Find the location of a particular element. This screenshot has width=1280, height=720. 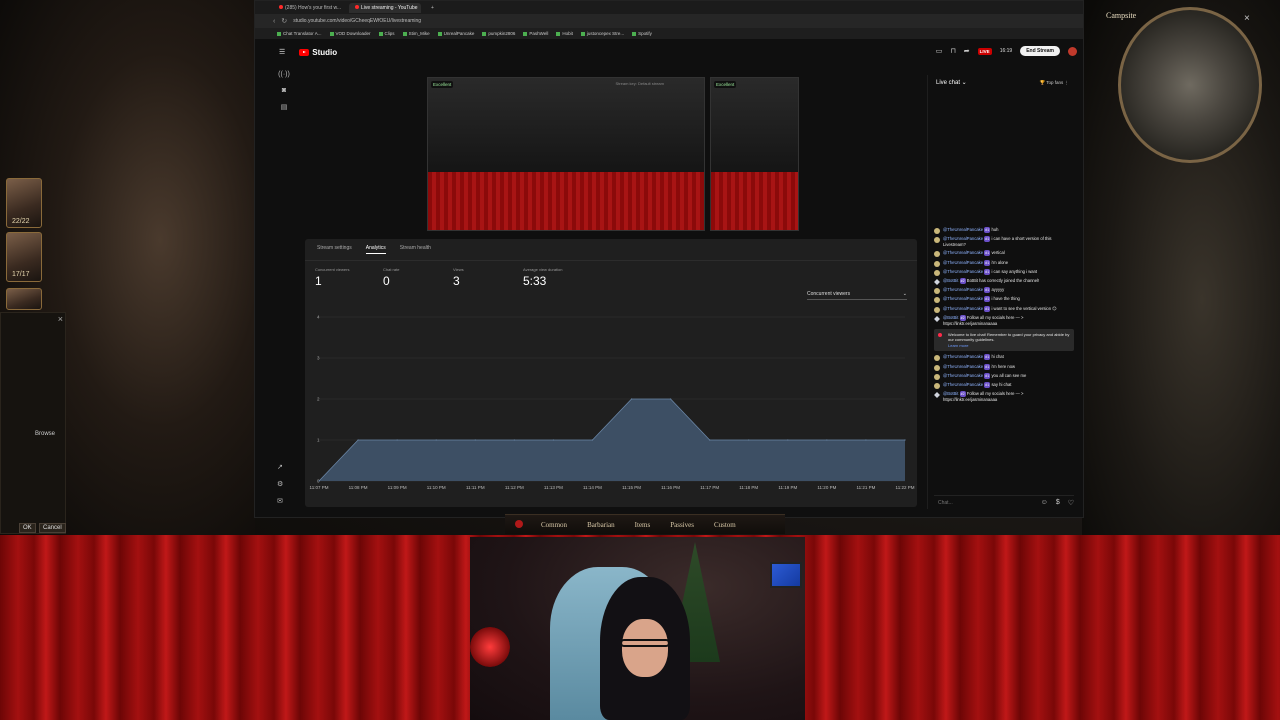

stream-preview-vertical: Excellent is located at coordinates (754, 154).